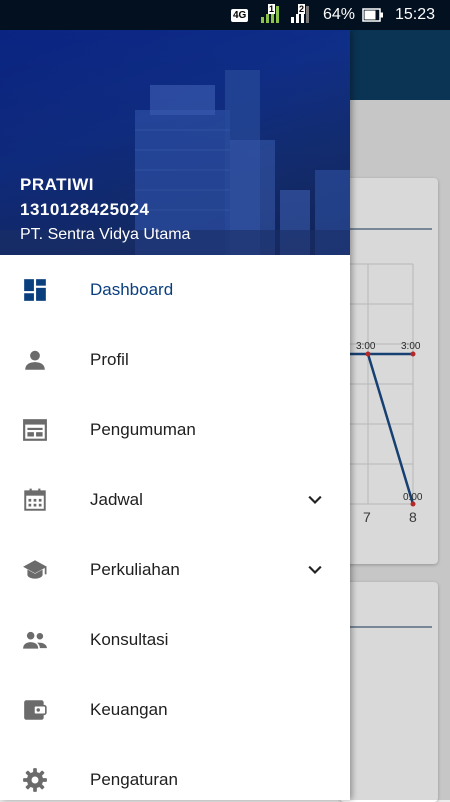  I want to click on sim2-label: 2, so click(302, 9).